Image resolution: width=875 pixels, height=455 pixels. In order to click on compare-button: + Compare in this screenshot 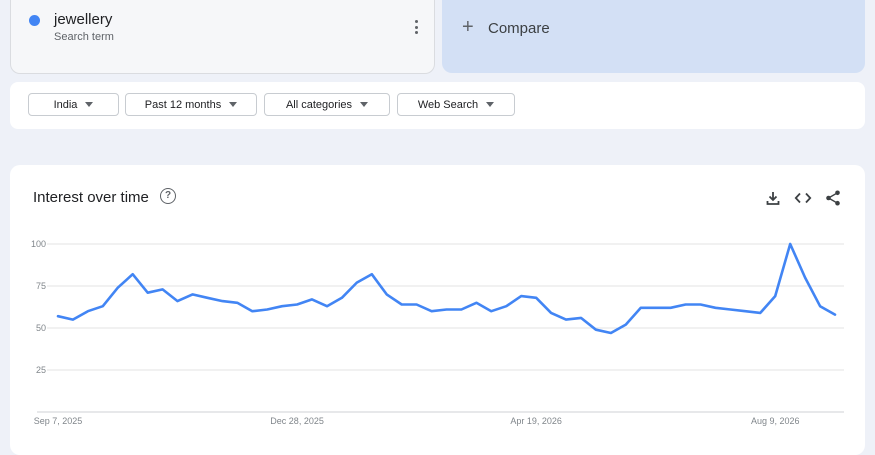, I will do `click(653, 36)`.